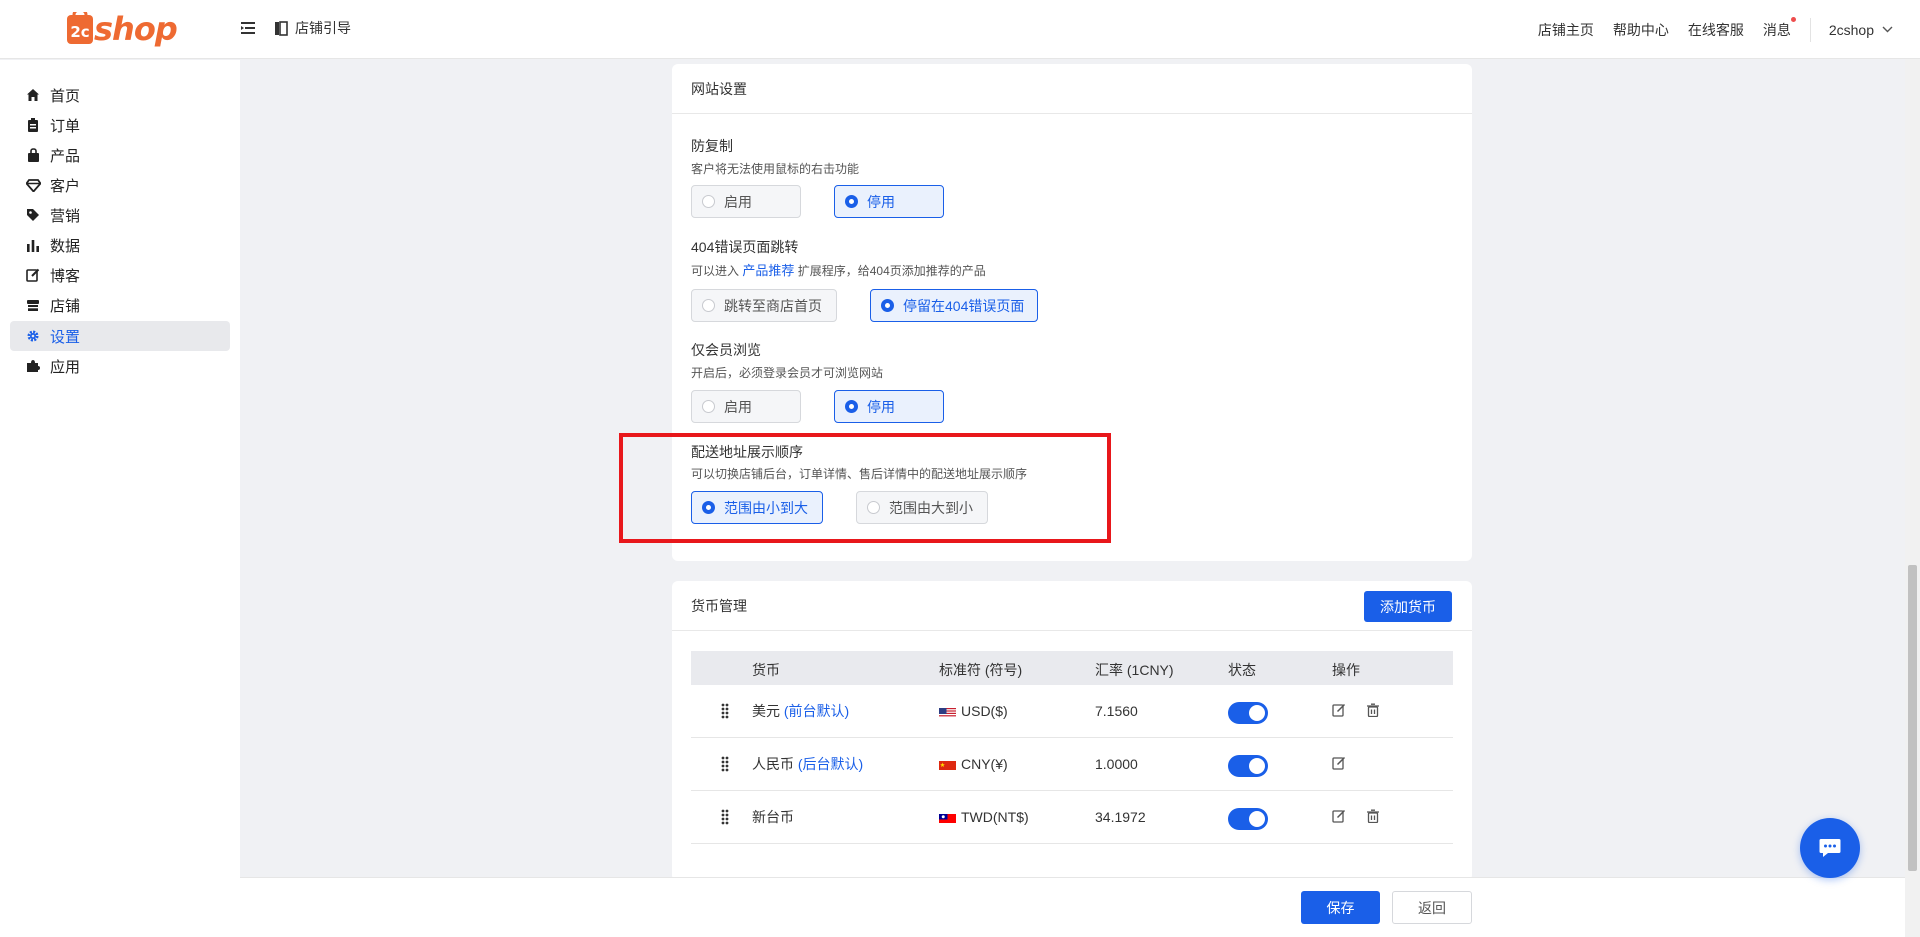 Image resolution: width=1920 pixels, height=937 pixels. I want to click on currency-name-cell: 美元 (前台默认), so click(801, 711).